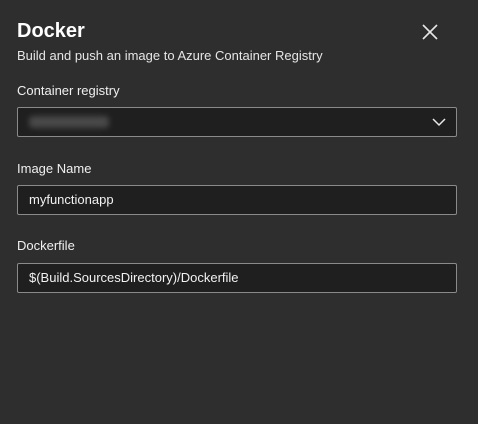  Describe the element at coordinates (46, 245) in the screenshot. I see `dockerfile-label: Dockerfile` at that location.